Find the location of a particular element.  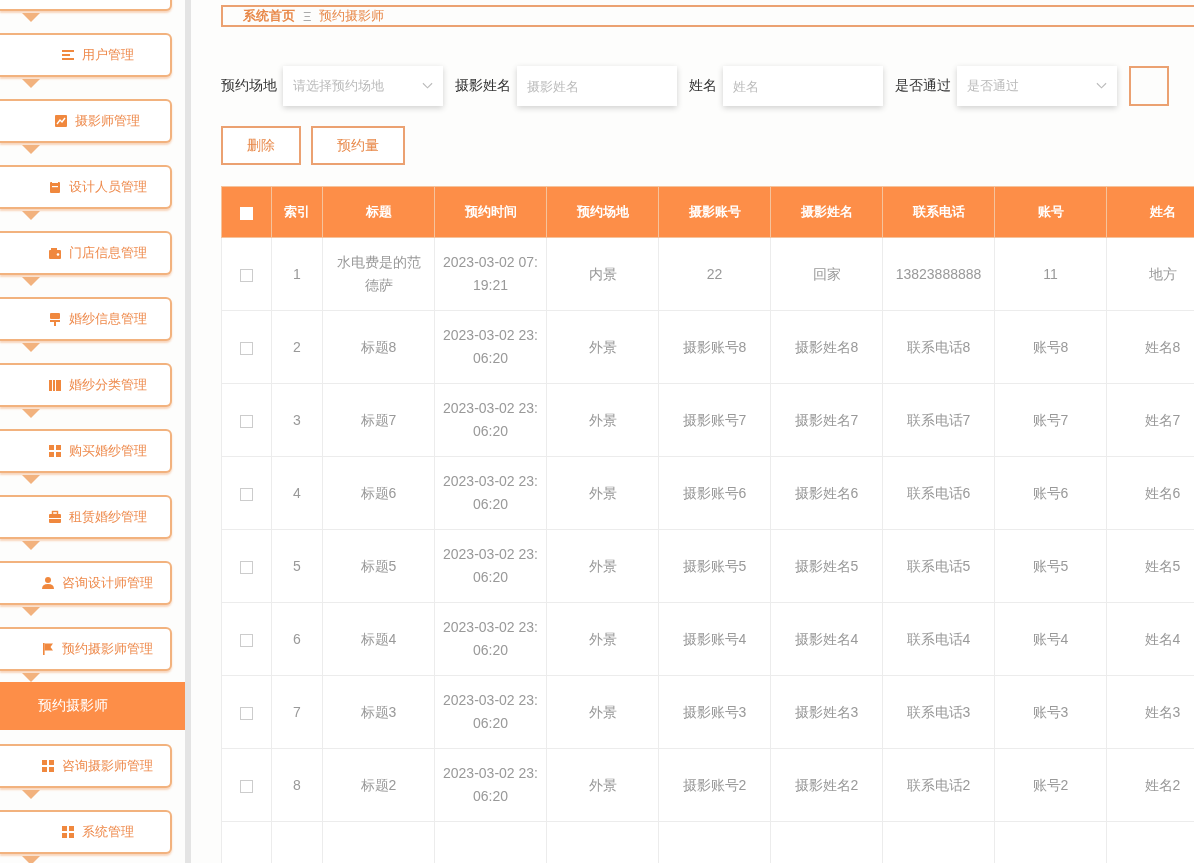

table-cell-text: 姓名3 is located at coordinates (1162, 712).